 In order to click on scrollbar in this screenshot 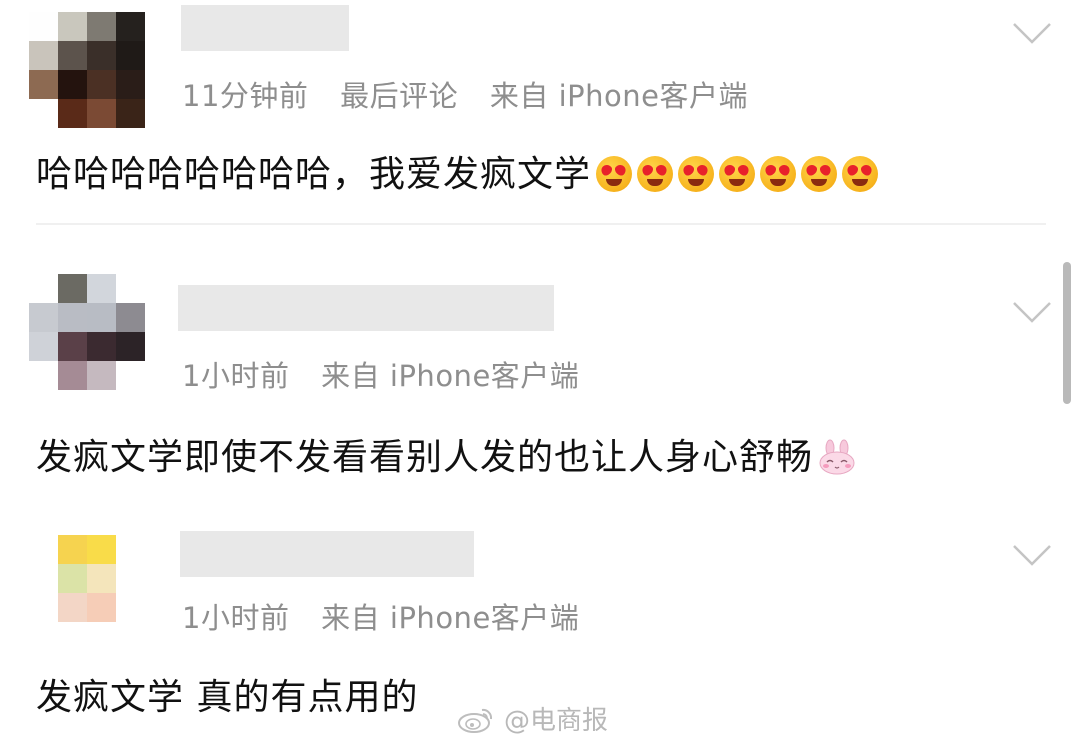, I will do `click(1067, 333)`.